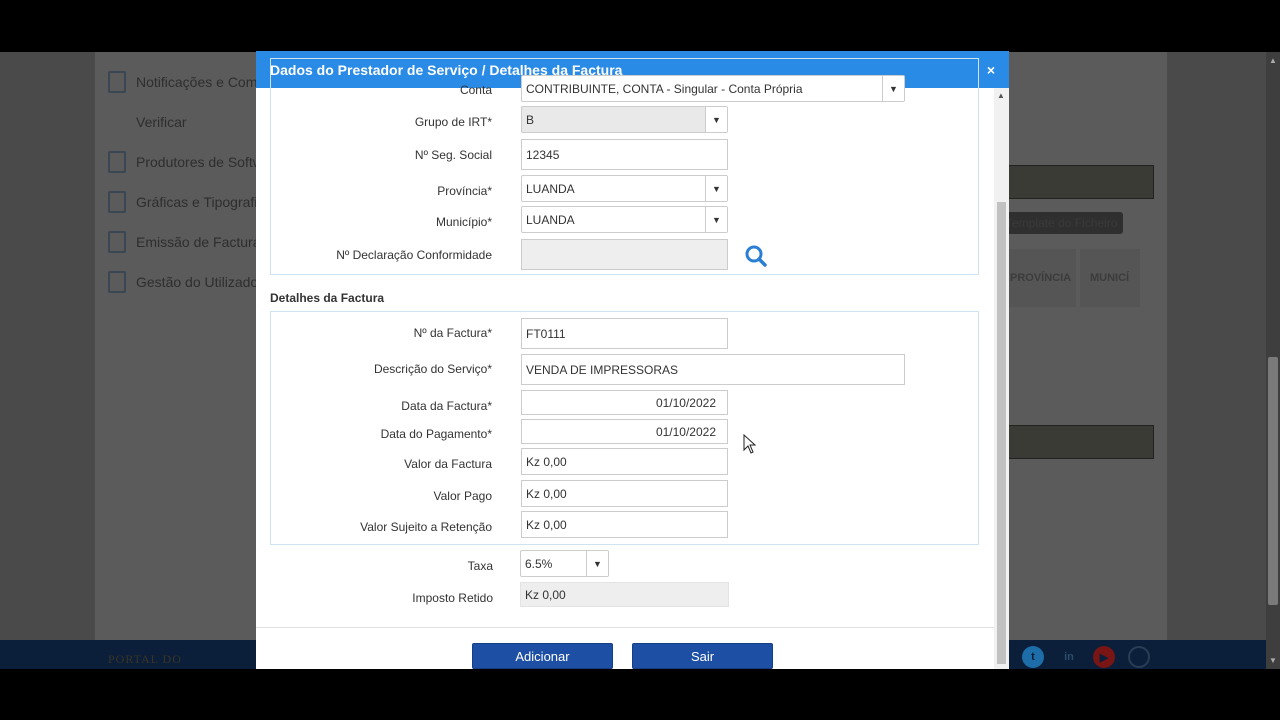 The height and width of the screenshot is (720, 1280). I want to click on mouse-cursor-icon, so click(750, 444).